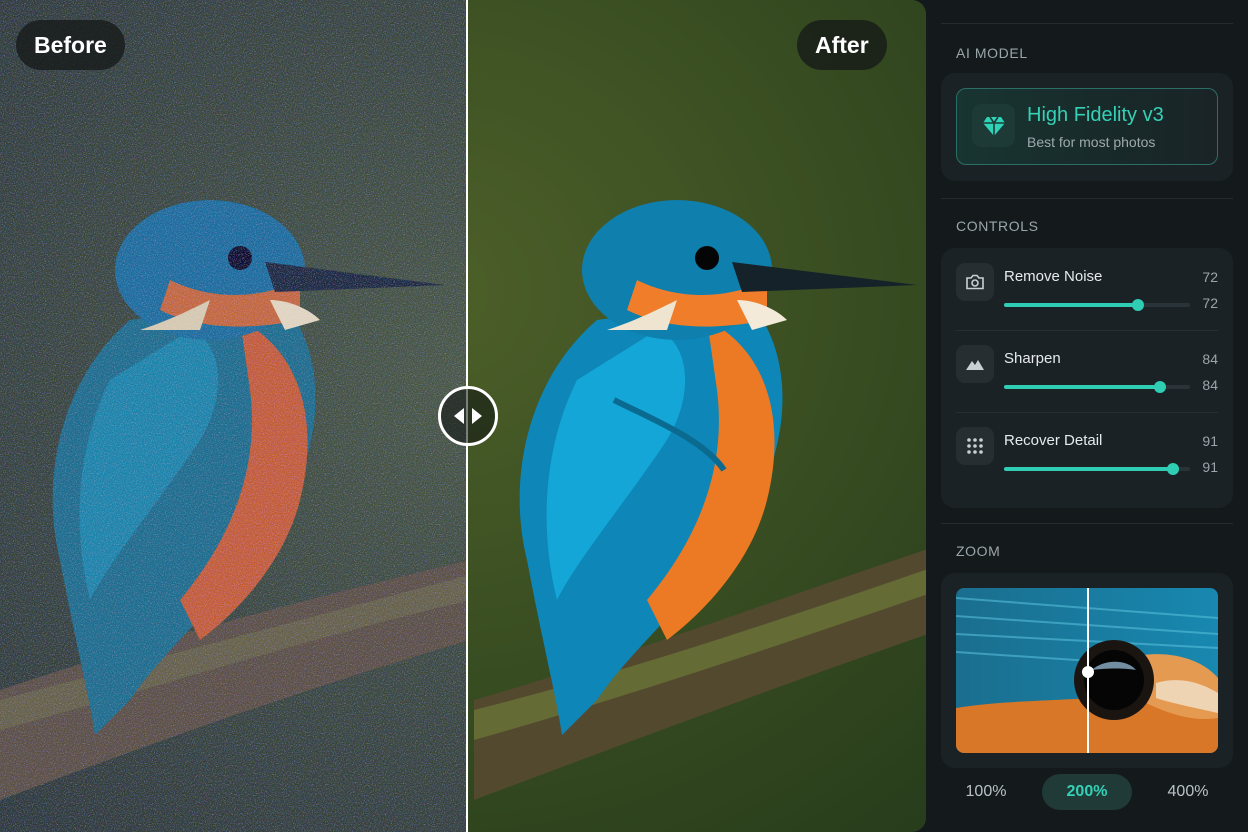 This screenshot has width=1248, height=832. What do you see at coordinates (1095, 115) in the screenshot?
I see `model-name: High Fidelity v3` at bounding box center [1095, 115].